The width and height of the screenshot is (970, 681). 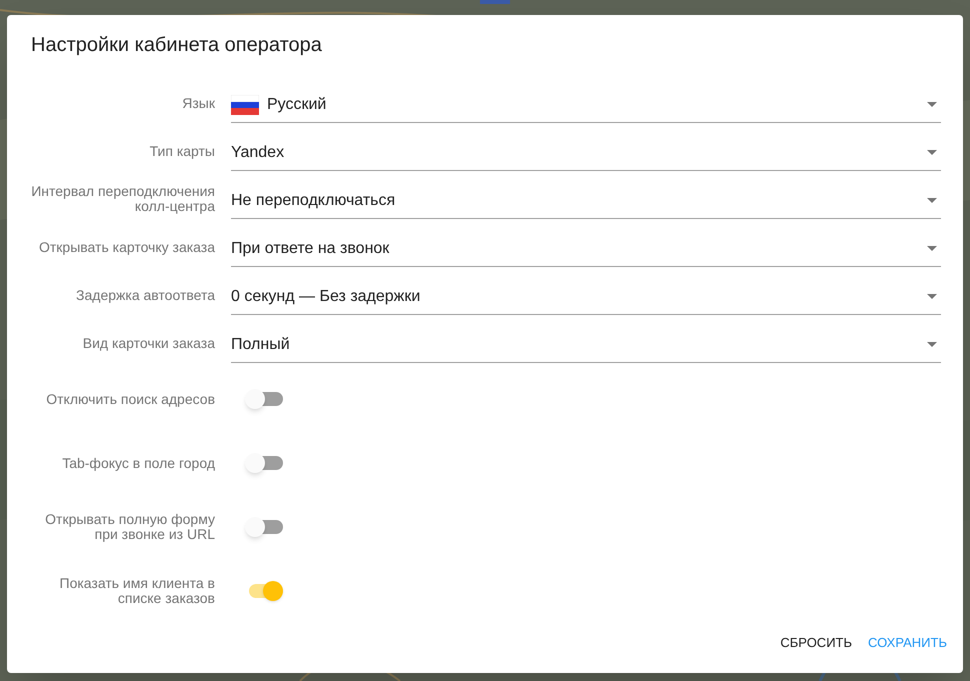 What do you see at coordinates (586, 105) in the screenshot?
I see `select-field: Русский` at bounding box center [586, 105].